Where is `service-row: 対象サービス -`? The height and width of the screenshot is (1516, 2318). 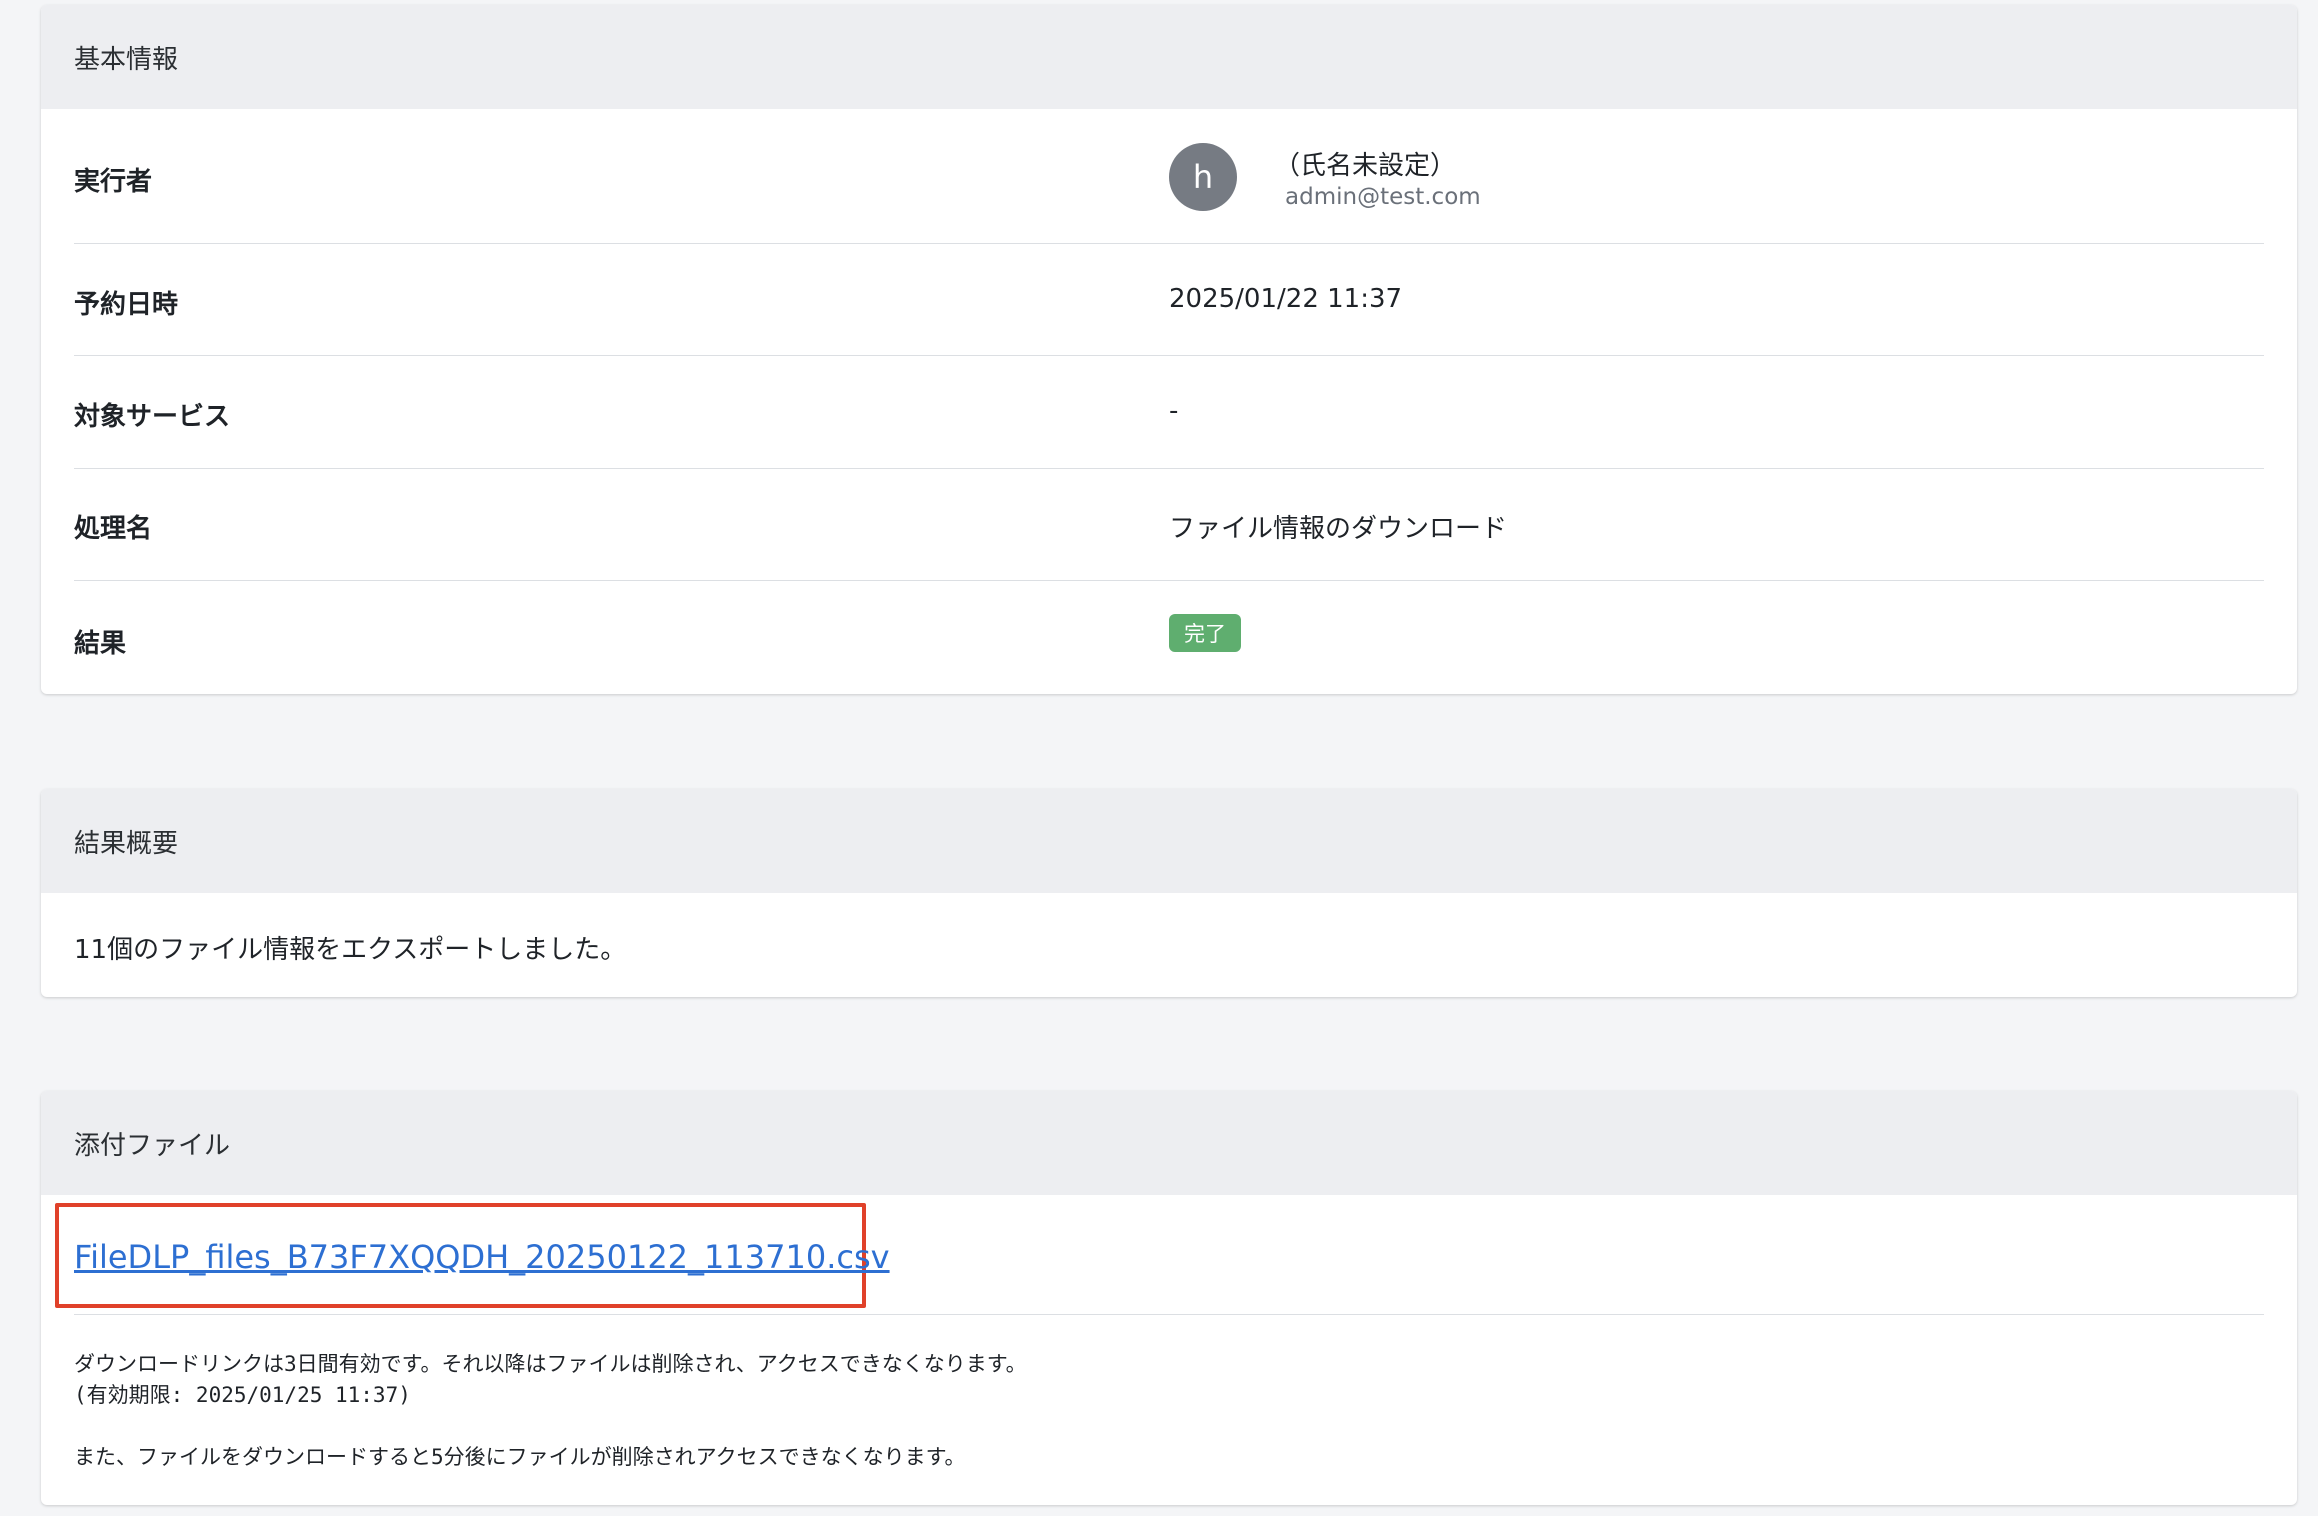 service-row: 対象サービス - is located at coordinates (1169, 412).